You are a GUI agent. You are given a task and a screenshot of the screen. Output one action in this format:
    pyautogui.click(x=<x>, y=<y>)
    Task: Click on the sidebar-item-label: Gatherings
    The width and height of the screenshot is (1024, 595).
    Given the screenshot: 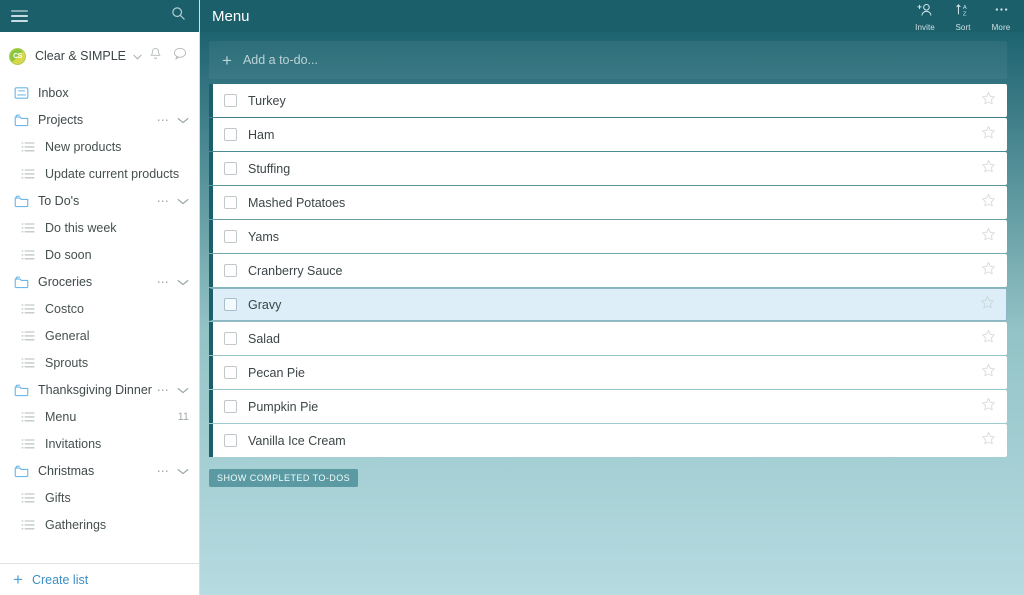 What is the action you would take?
    pyautogui.click(x=76, y=524)
    